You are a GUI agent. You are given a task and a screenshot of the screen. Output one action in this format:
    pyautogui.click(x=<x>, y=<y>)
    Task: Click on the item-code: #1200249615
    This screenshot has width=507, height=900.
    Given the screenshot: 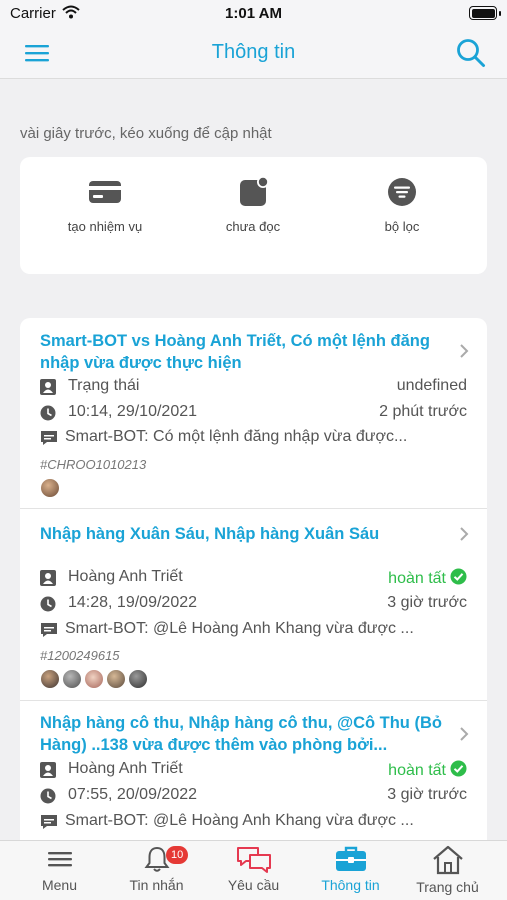 What is the action you would take?
    pyautogui.click(x=80, y=655)
    